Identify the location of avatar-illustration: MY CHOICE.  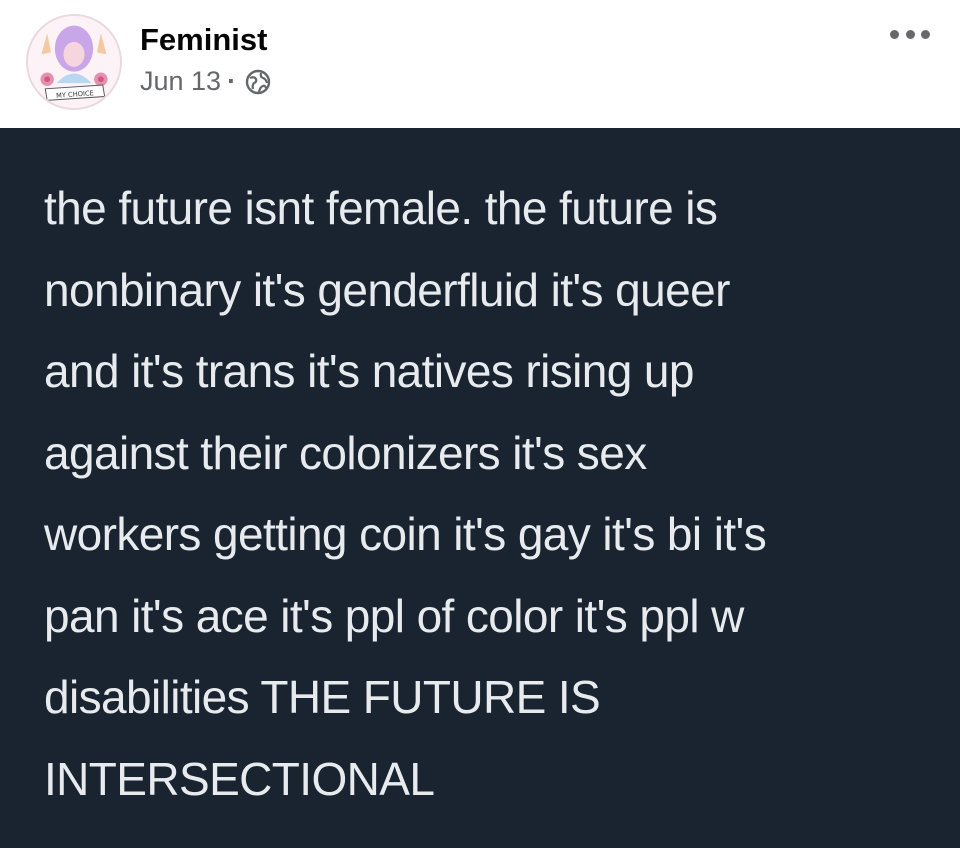
(74, 62).